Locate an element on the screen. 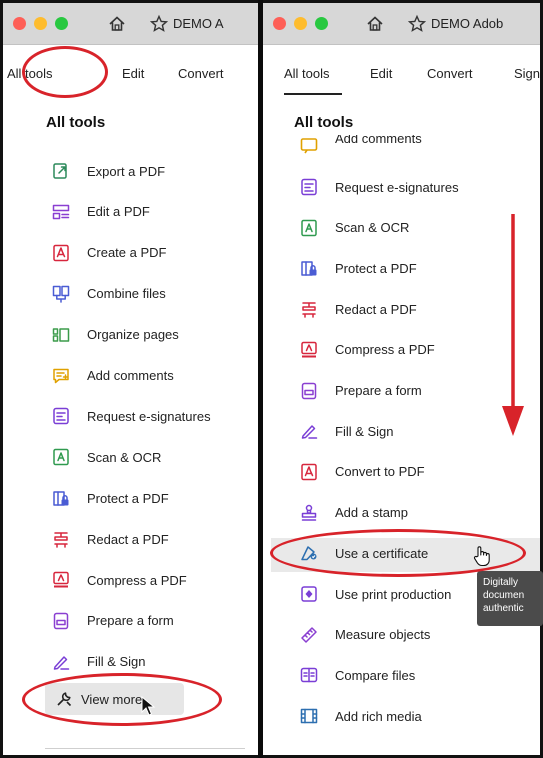 This screenshot has height=758, width=543. tooltip-line: documen is located at coordinates (504, 595).